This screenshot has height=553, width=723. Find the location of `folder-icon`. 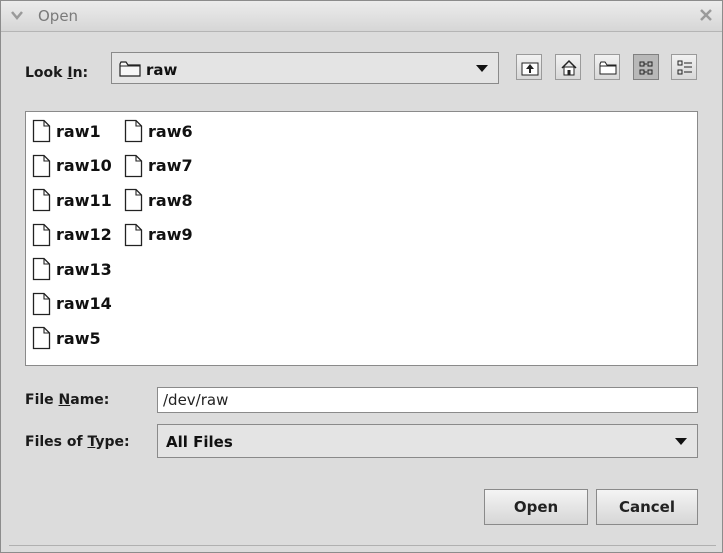

folder-icon is located at coordinates (130, 69).